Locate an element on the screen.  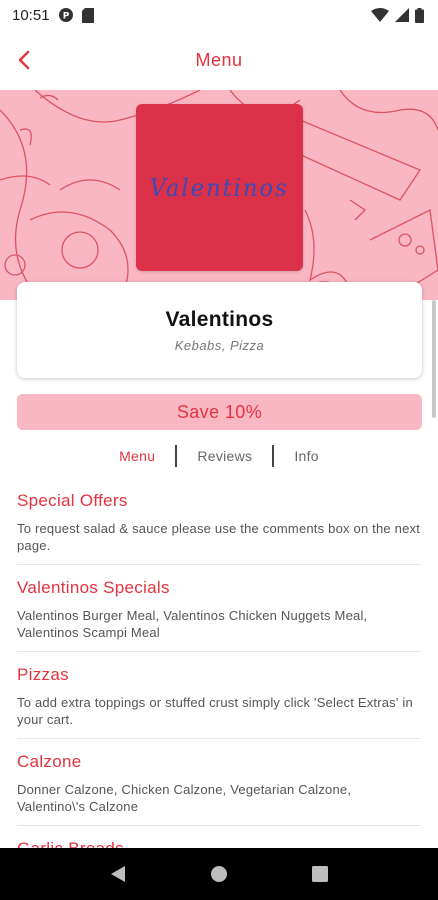
square-recents-icon is located at coordinates (319, 874).